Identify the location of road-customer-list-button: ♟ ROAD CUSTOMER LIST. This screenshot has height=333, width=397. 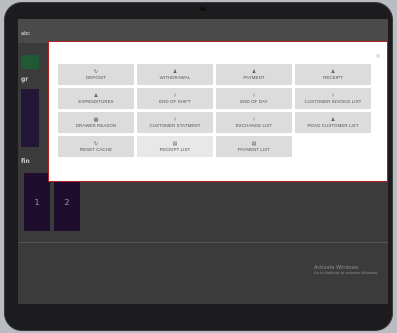
(333, 122).